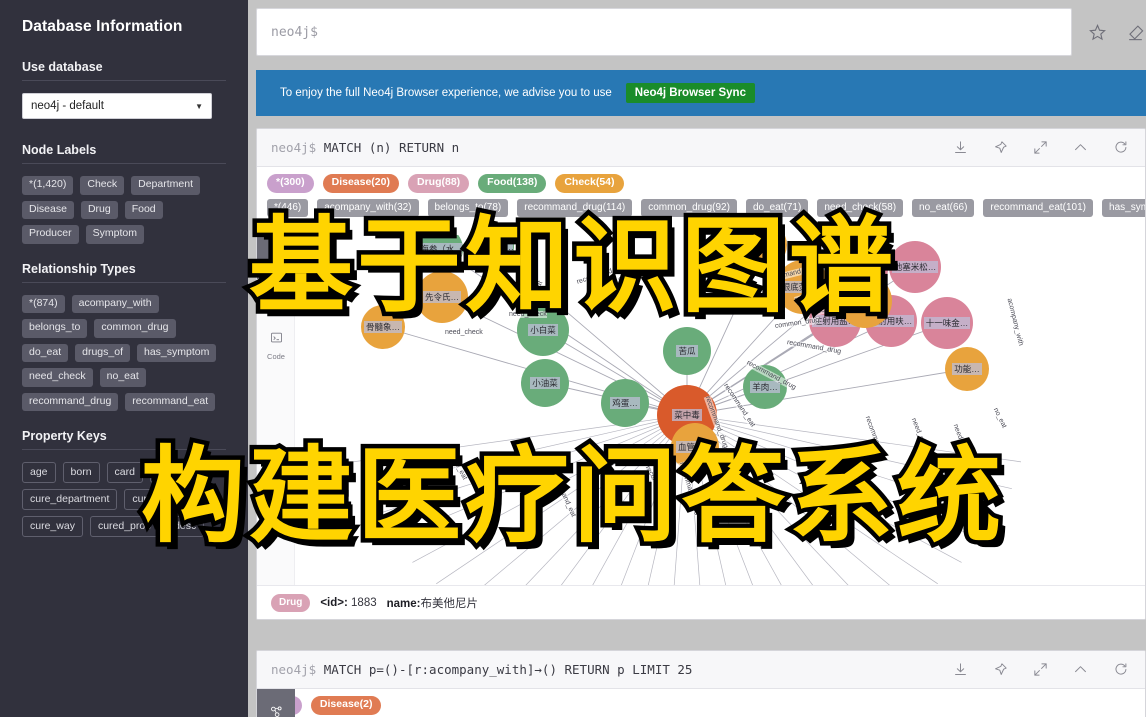  What do you see at coordinates (52, 527) in the screenshot?
I see `property-key-chip: cure_way` at bounding box center [52, 527].